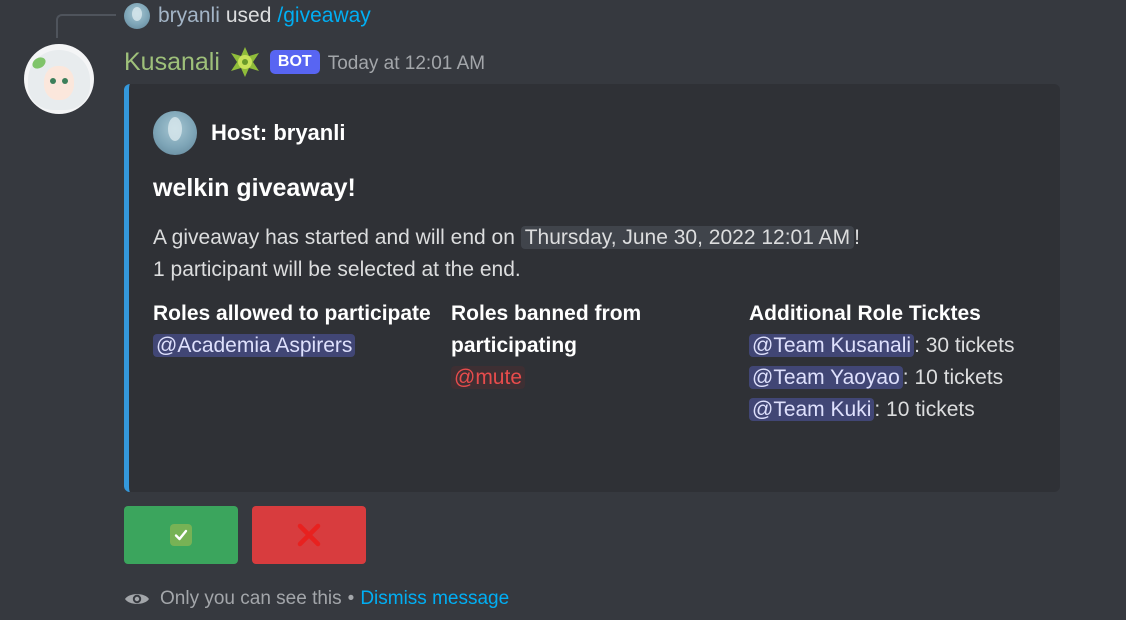  What do you see at coordinates (294, 62) in the screenshot?
I see `bot-badge: BOT` at bounding box center [294, 62].